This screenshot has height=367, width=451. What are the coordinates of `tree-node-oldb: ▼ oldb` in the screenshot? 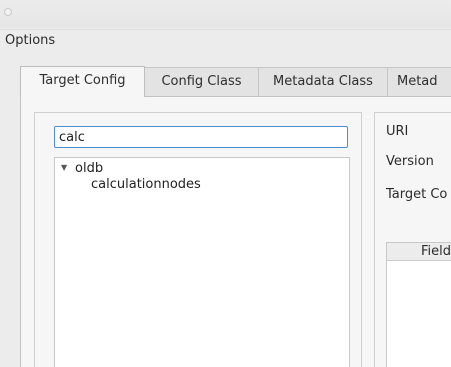 It's located at (82, 169).